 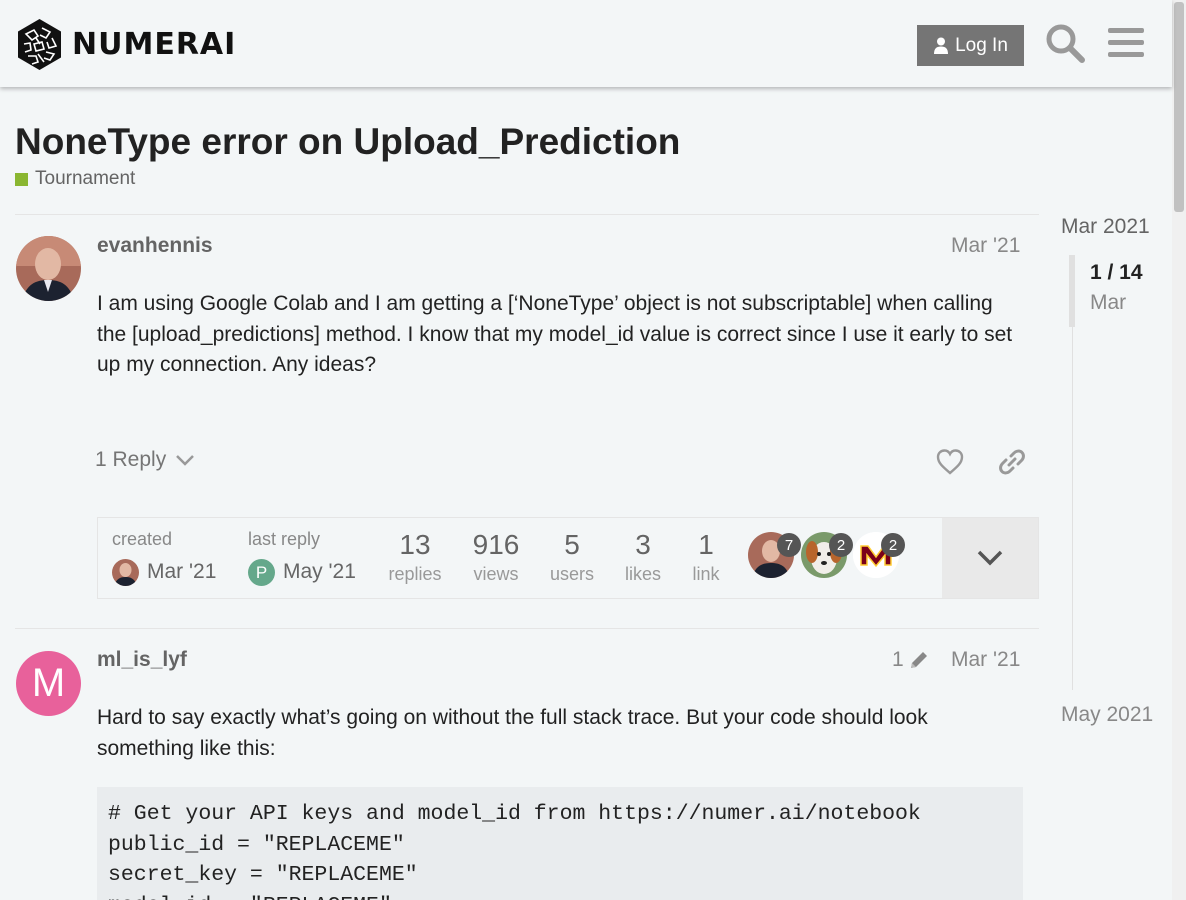 What do you see at coordinates (941, 45) in the screenshot?
I see `user-icon` at bounding box center [941, 45].